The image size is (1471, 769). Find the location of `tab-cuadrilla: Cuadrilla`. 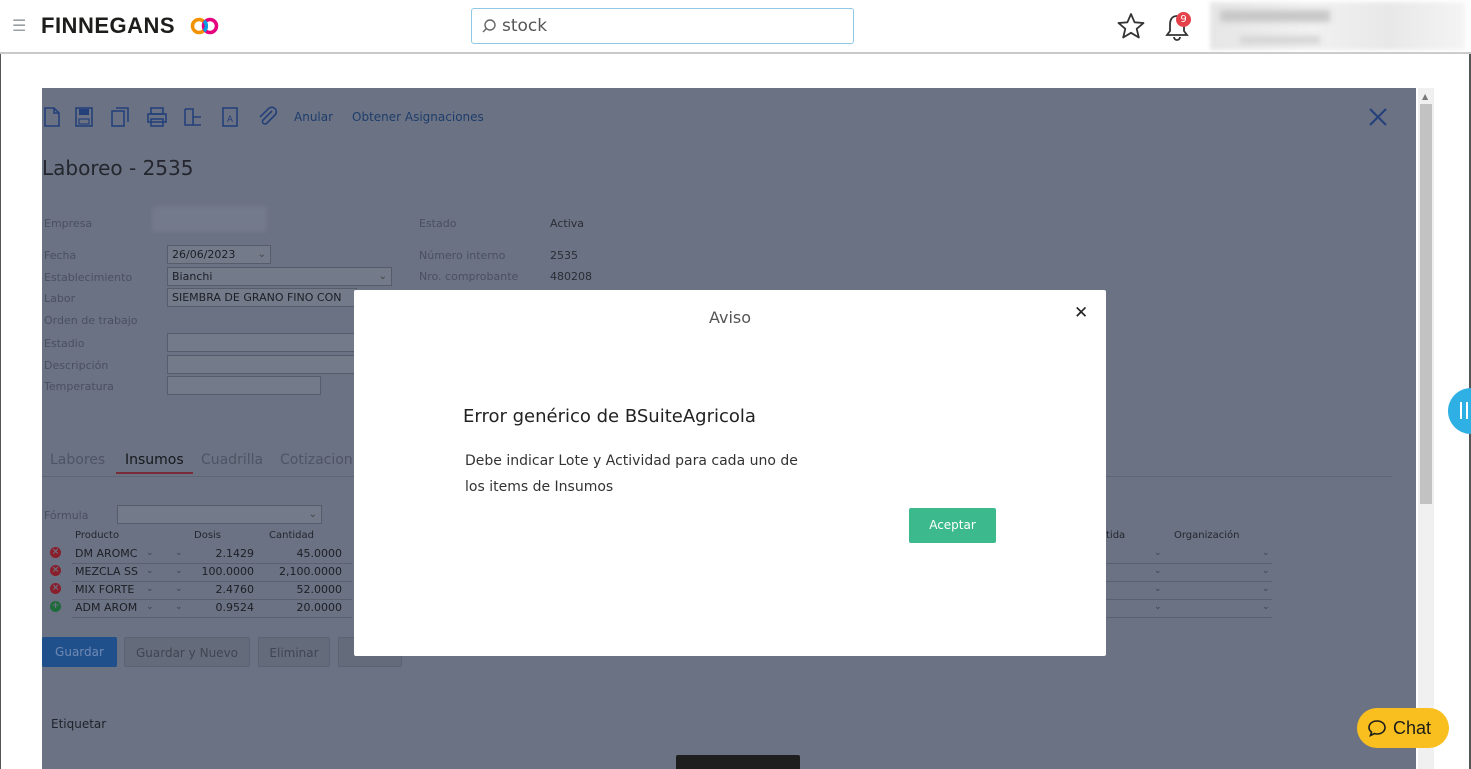

tab-cuadrilla: Cuadrilla is located at coordinates (232, 460).